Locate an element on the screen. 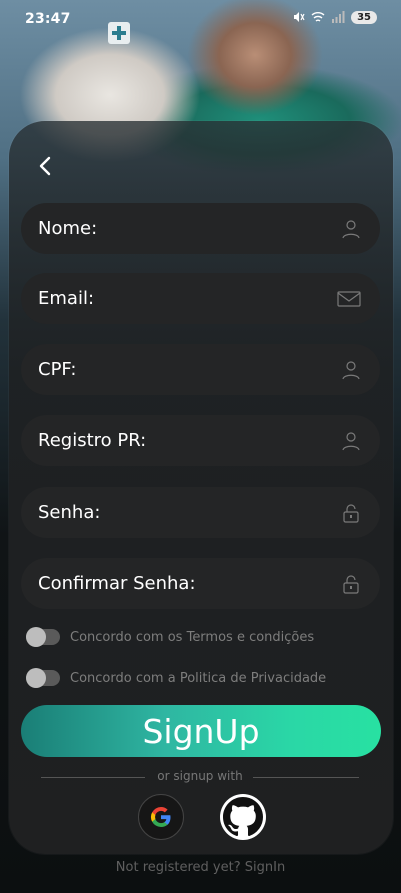 This screenshot has width=401, height=893. github-signup-button is located at coordinates (243, 817).